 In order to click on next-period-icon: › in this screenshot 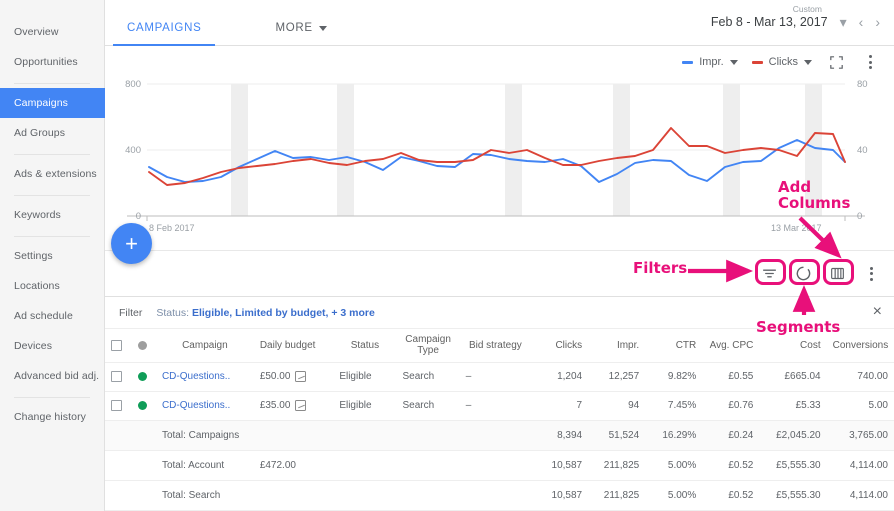, I will do `click(877, 22)`.